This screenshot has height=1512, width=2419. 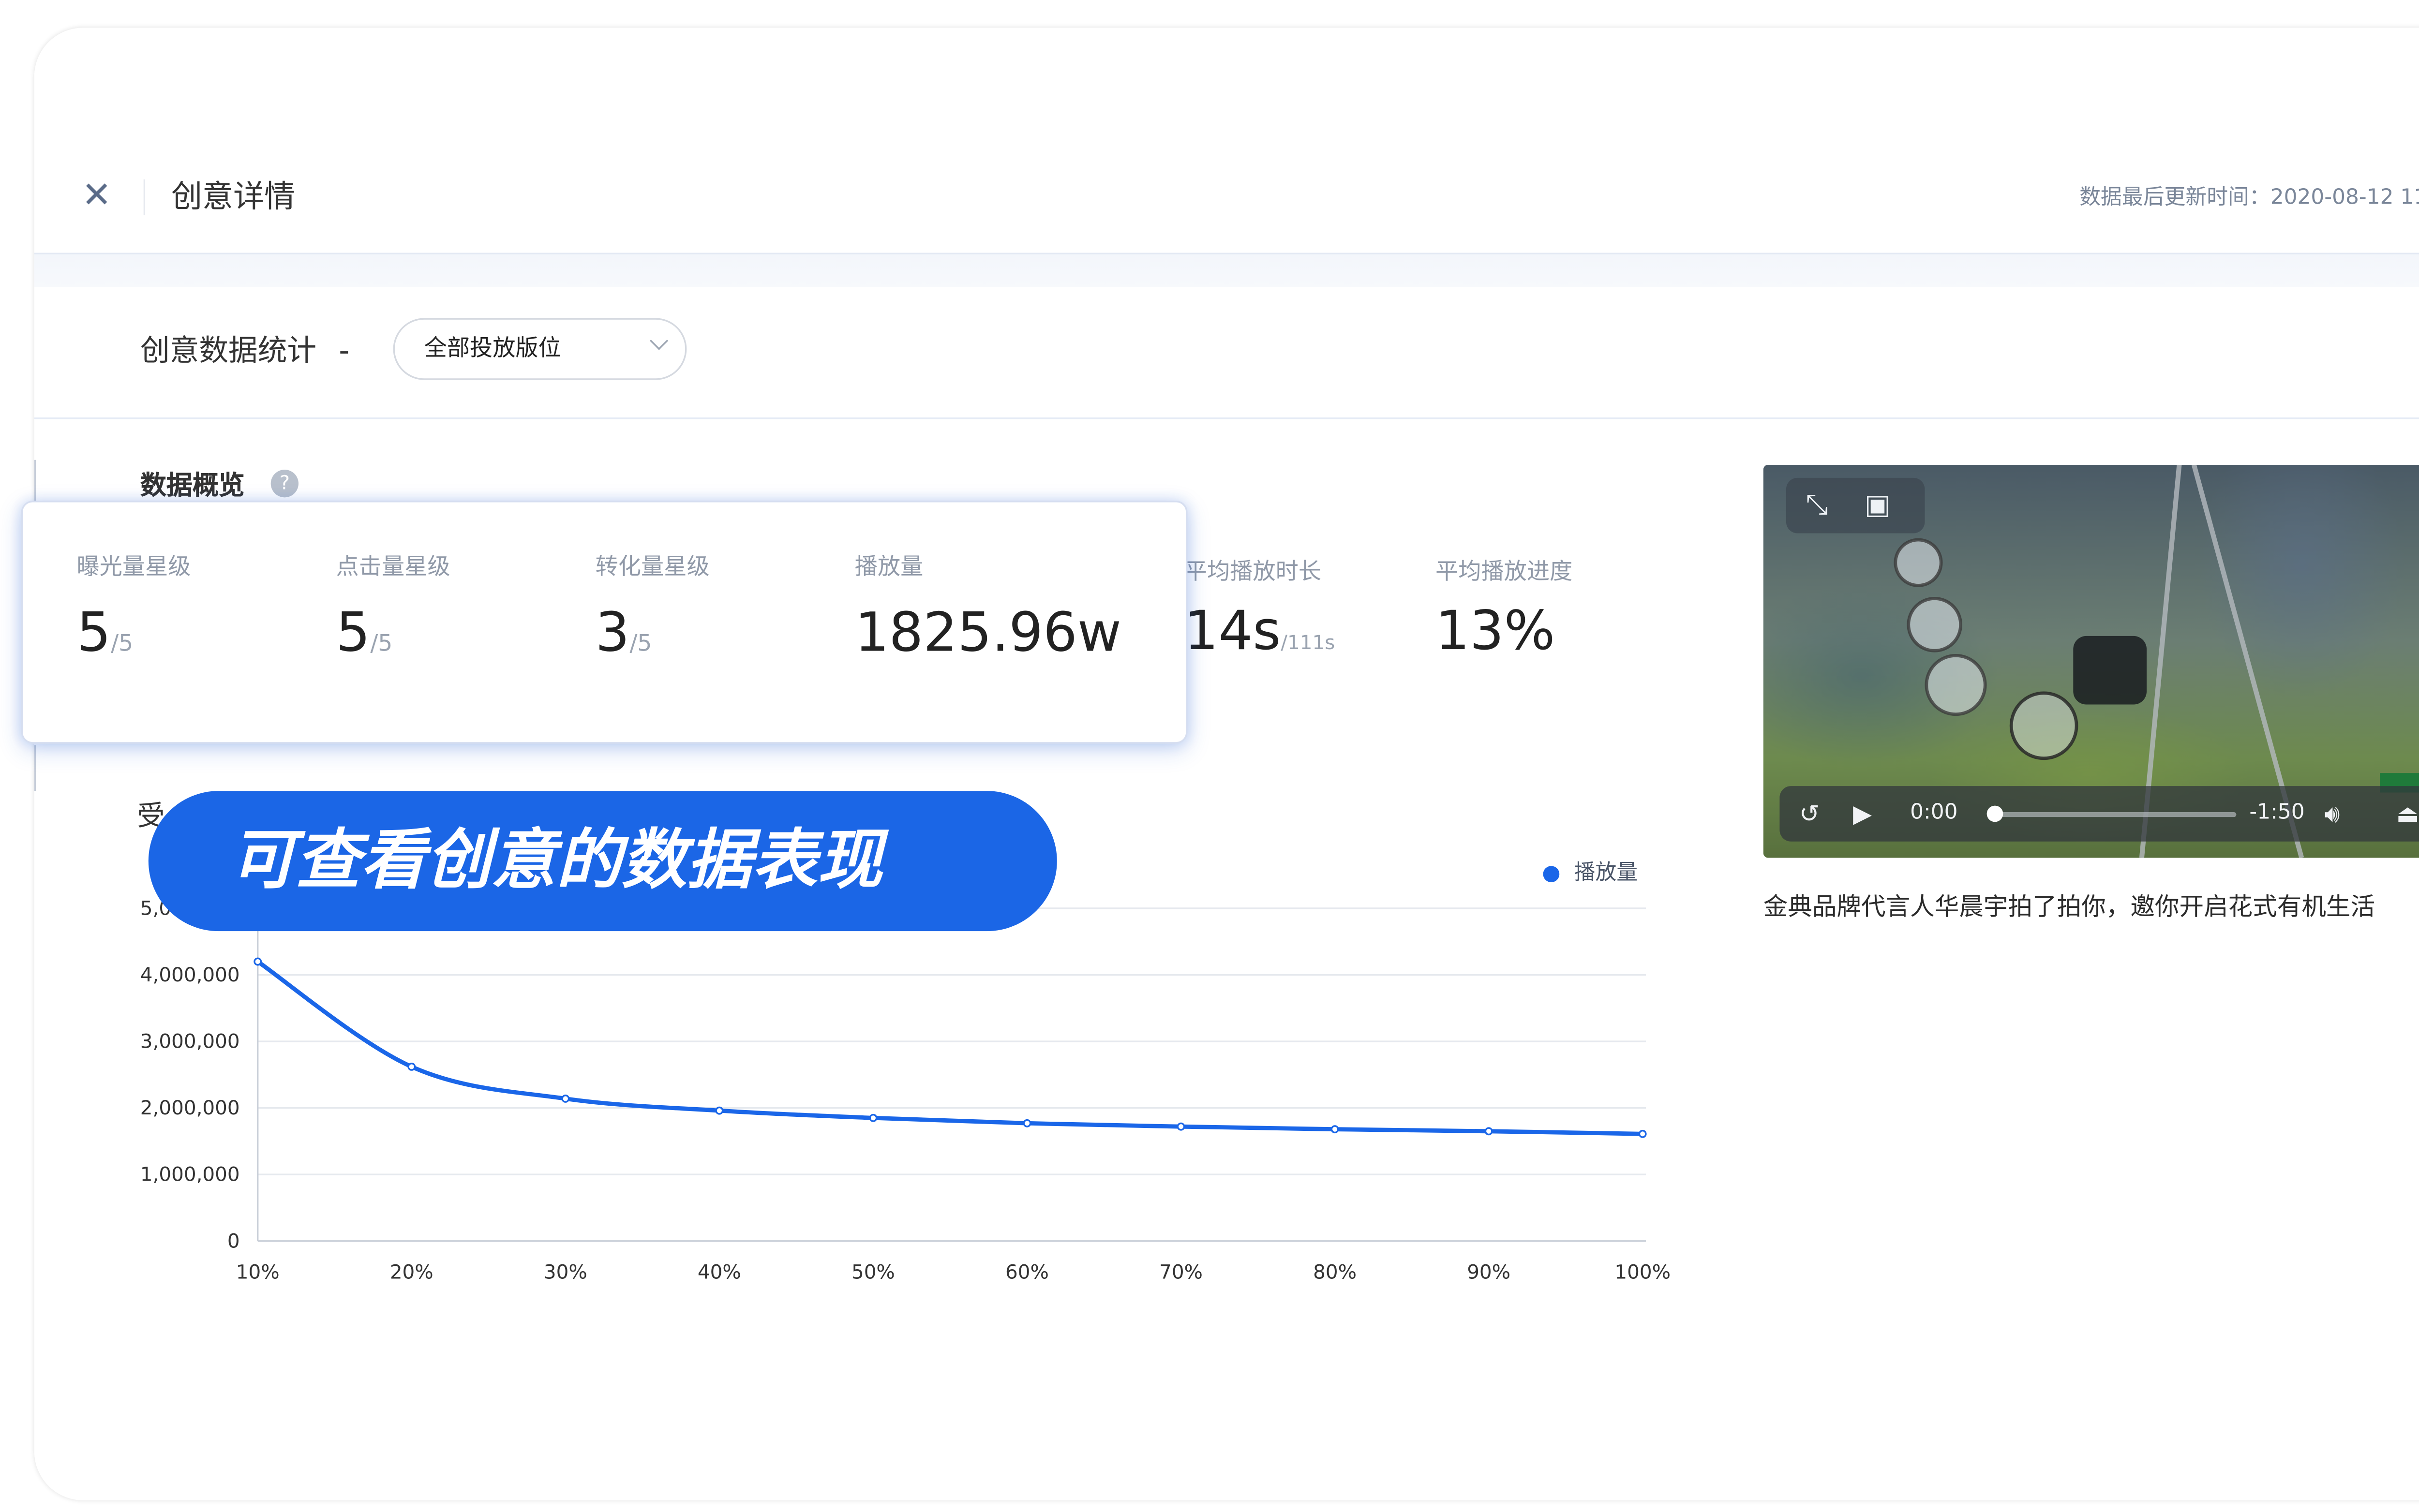 I want to click on video-top-controls: ⤡ ▣, so click(x=1856, y=506).